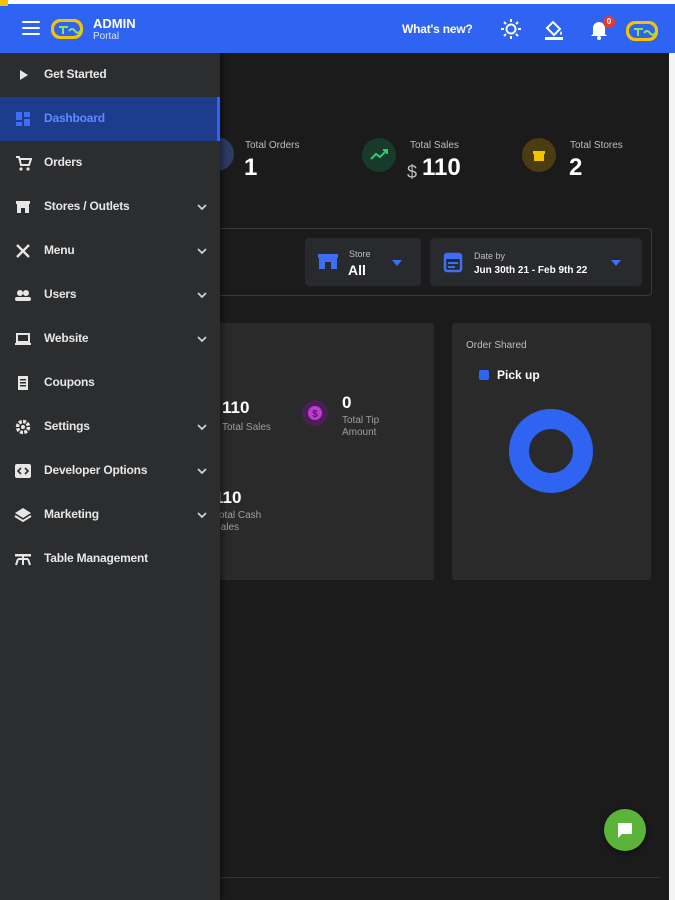 The width and height of the screenshot is (675, 900). Describe the element at coordinates (110, 427) in the screenshot. I see `sidebar-item-settings: Settings` at that location.